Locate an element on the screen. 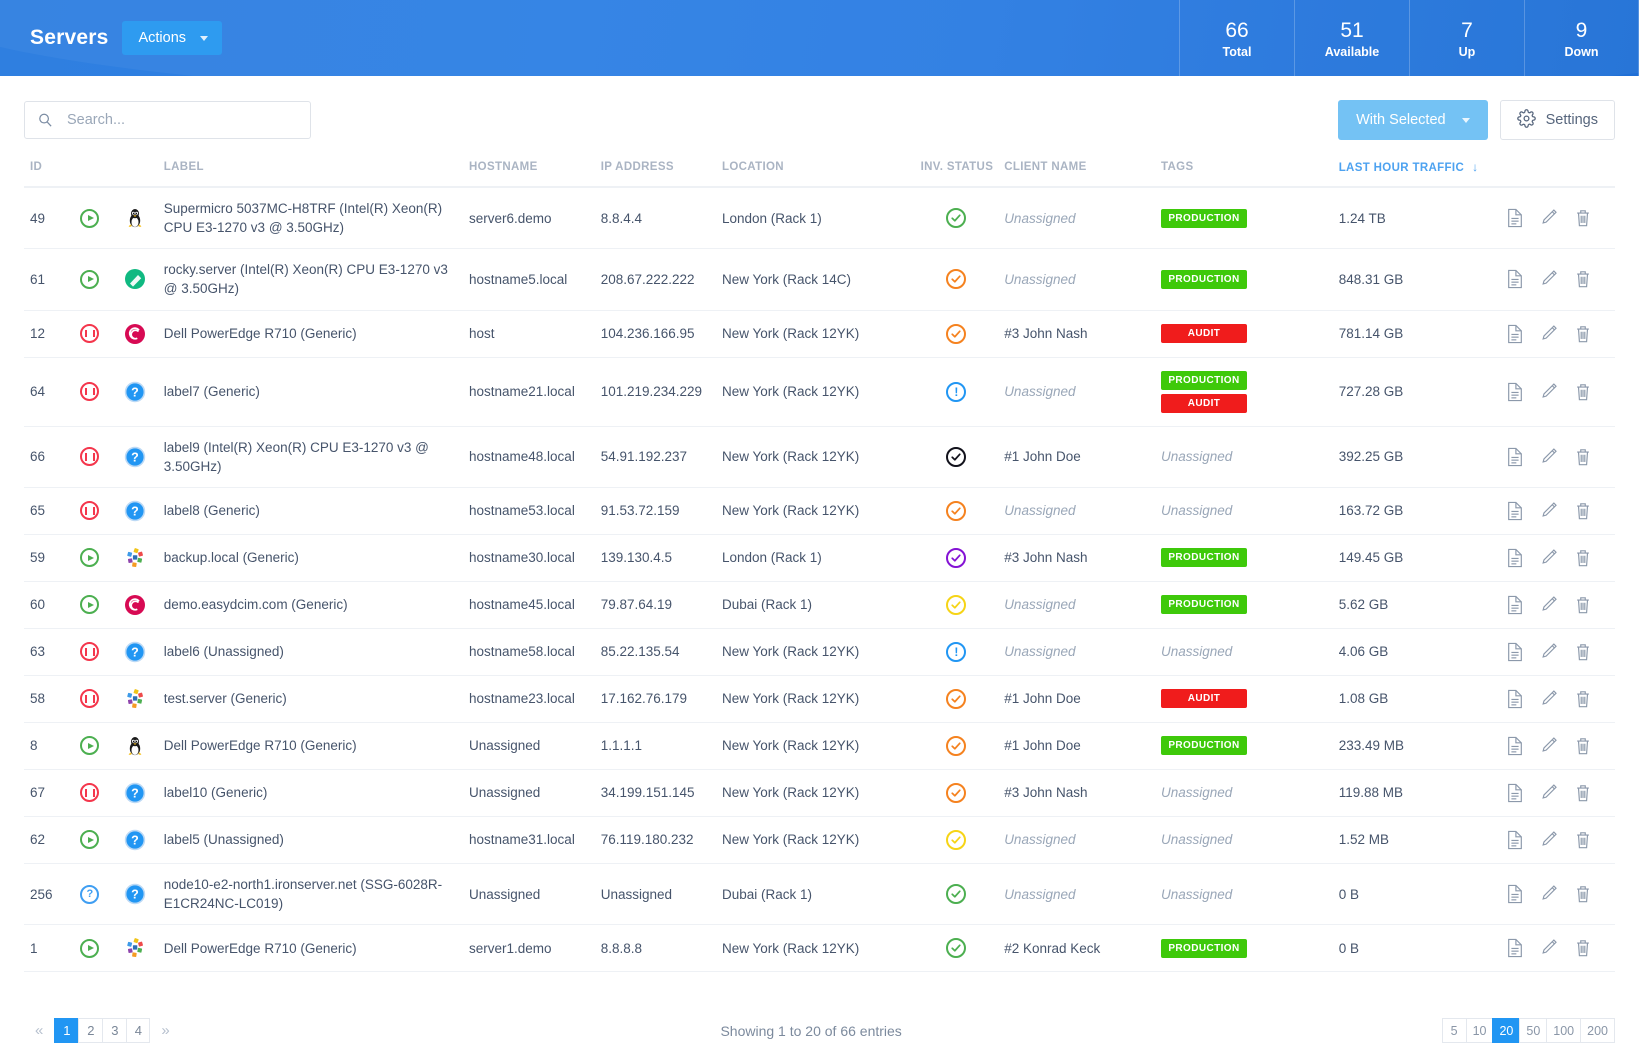  col-header-hostname: HOSTNAME is located at coordinates (529, 171).